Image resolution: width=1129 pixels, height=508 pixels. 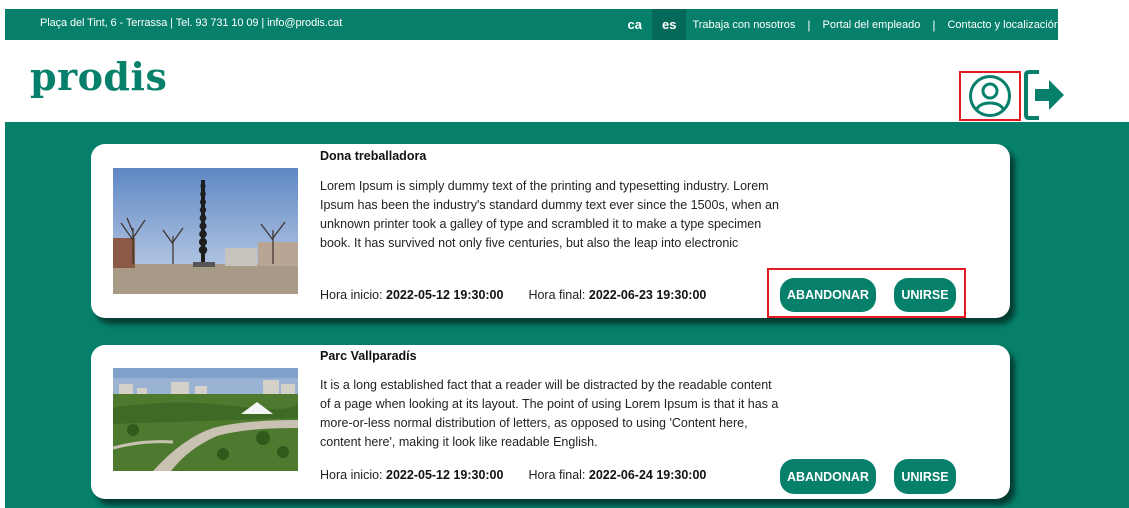 I want to click on link-contact-location: Contacto y localización, so click(x=1003, y=25).